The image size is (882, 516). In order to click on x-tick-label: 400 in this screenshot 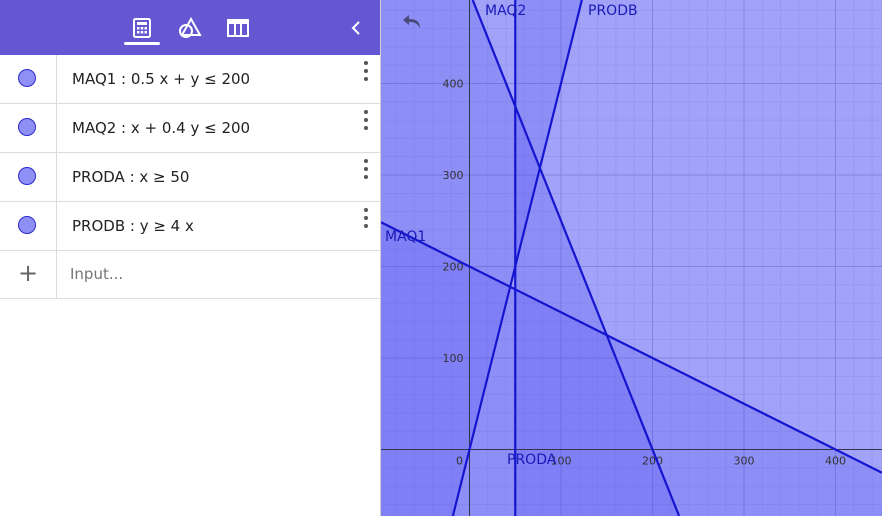, I will do `click(835, 461)`.